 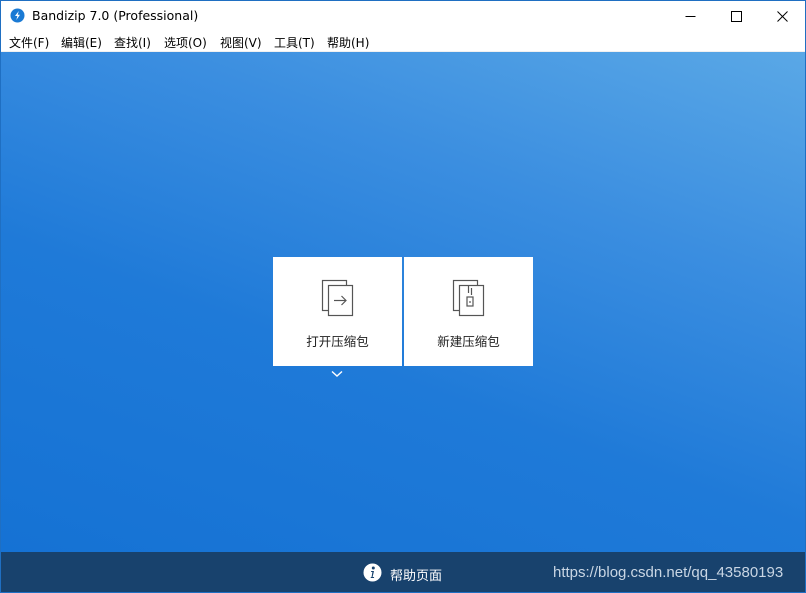 What do you see at coordinates (468, 341) in the screenshot?
I see `new-archive-label: 新建压缩包` at bounding box center [468, 341].